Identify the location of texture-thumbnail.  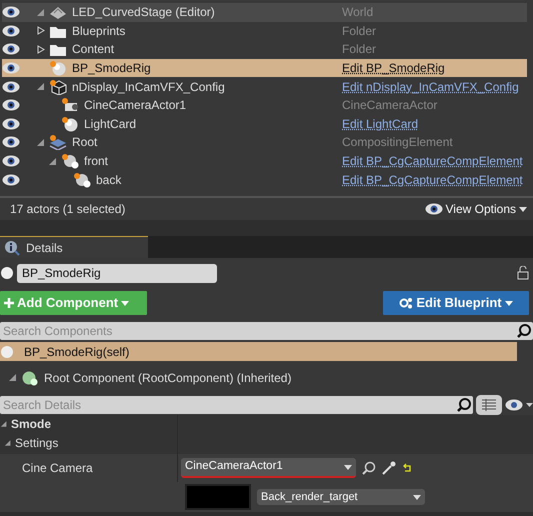
(218, 497).